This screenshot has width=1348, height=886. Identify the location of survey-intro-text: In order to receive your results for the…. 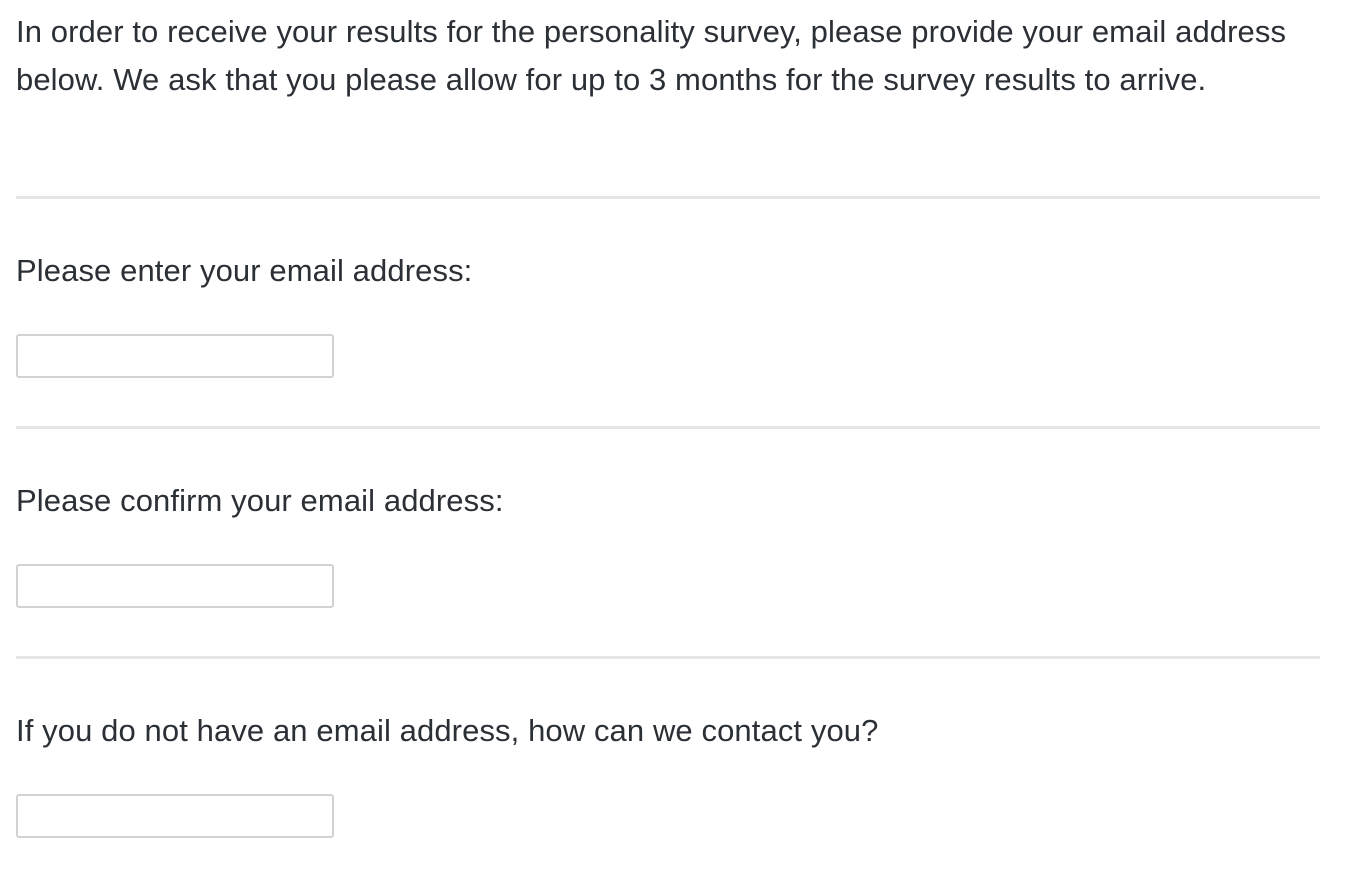
(651, 55).